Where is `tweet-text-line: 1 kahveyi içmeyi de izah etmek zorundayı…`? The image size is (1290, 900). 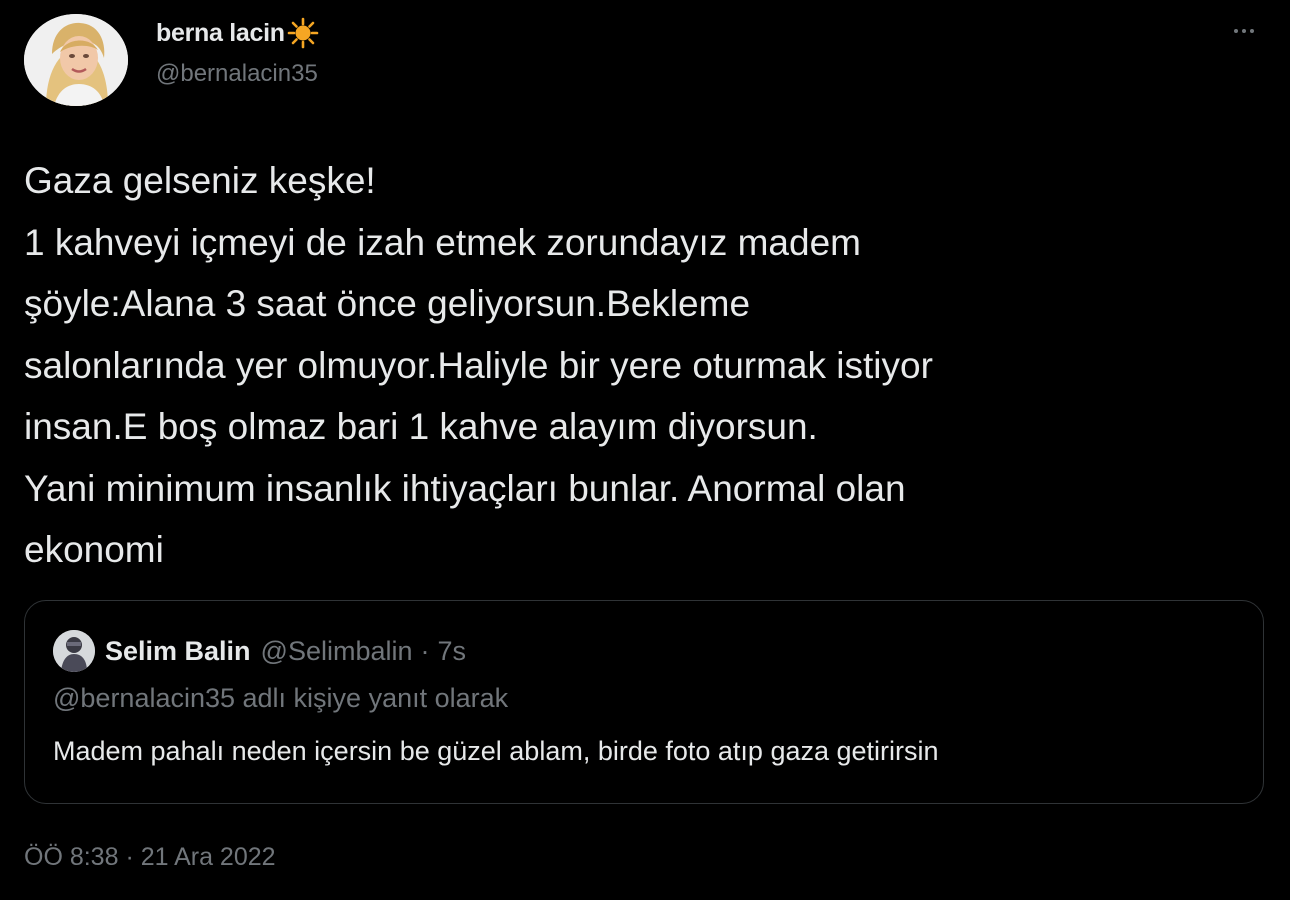
tweet-text-line: 1 kahveyi içmeyi de izah etmek zorundayı… is located at coordinates (442, 242).